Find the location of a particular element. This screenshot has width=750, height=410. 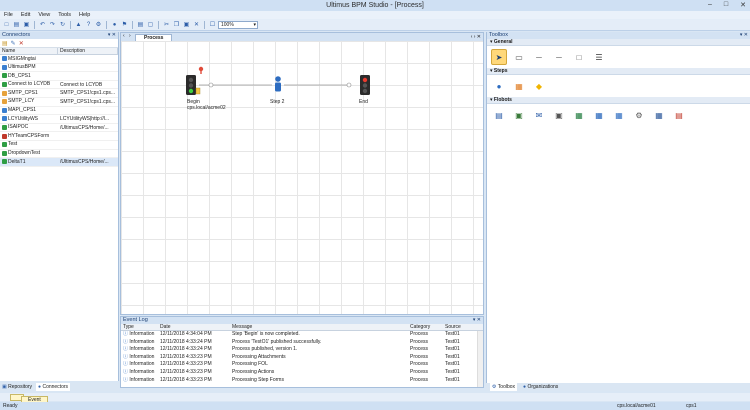

col-description: Description is located at coordinates (88, 51).